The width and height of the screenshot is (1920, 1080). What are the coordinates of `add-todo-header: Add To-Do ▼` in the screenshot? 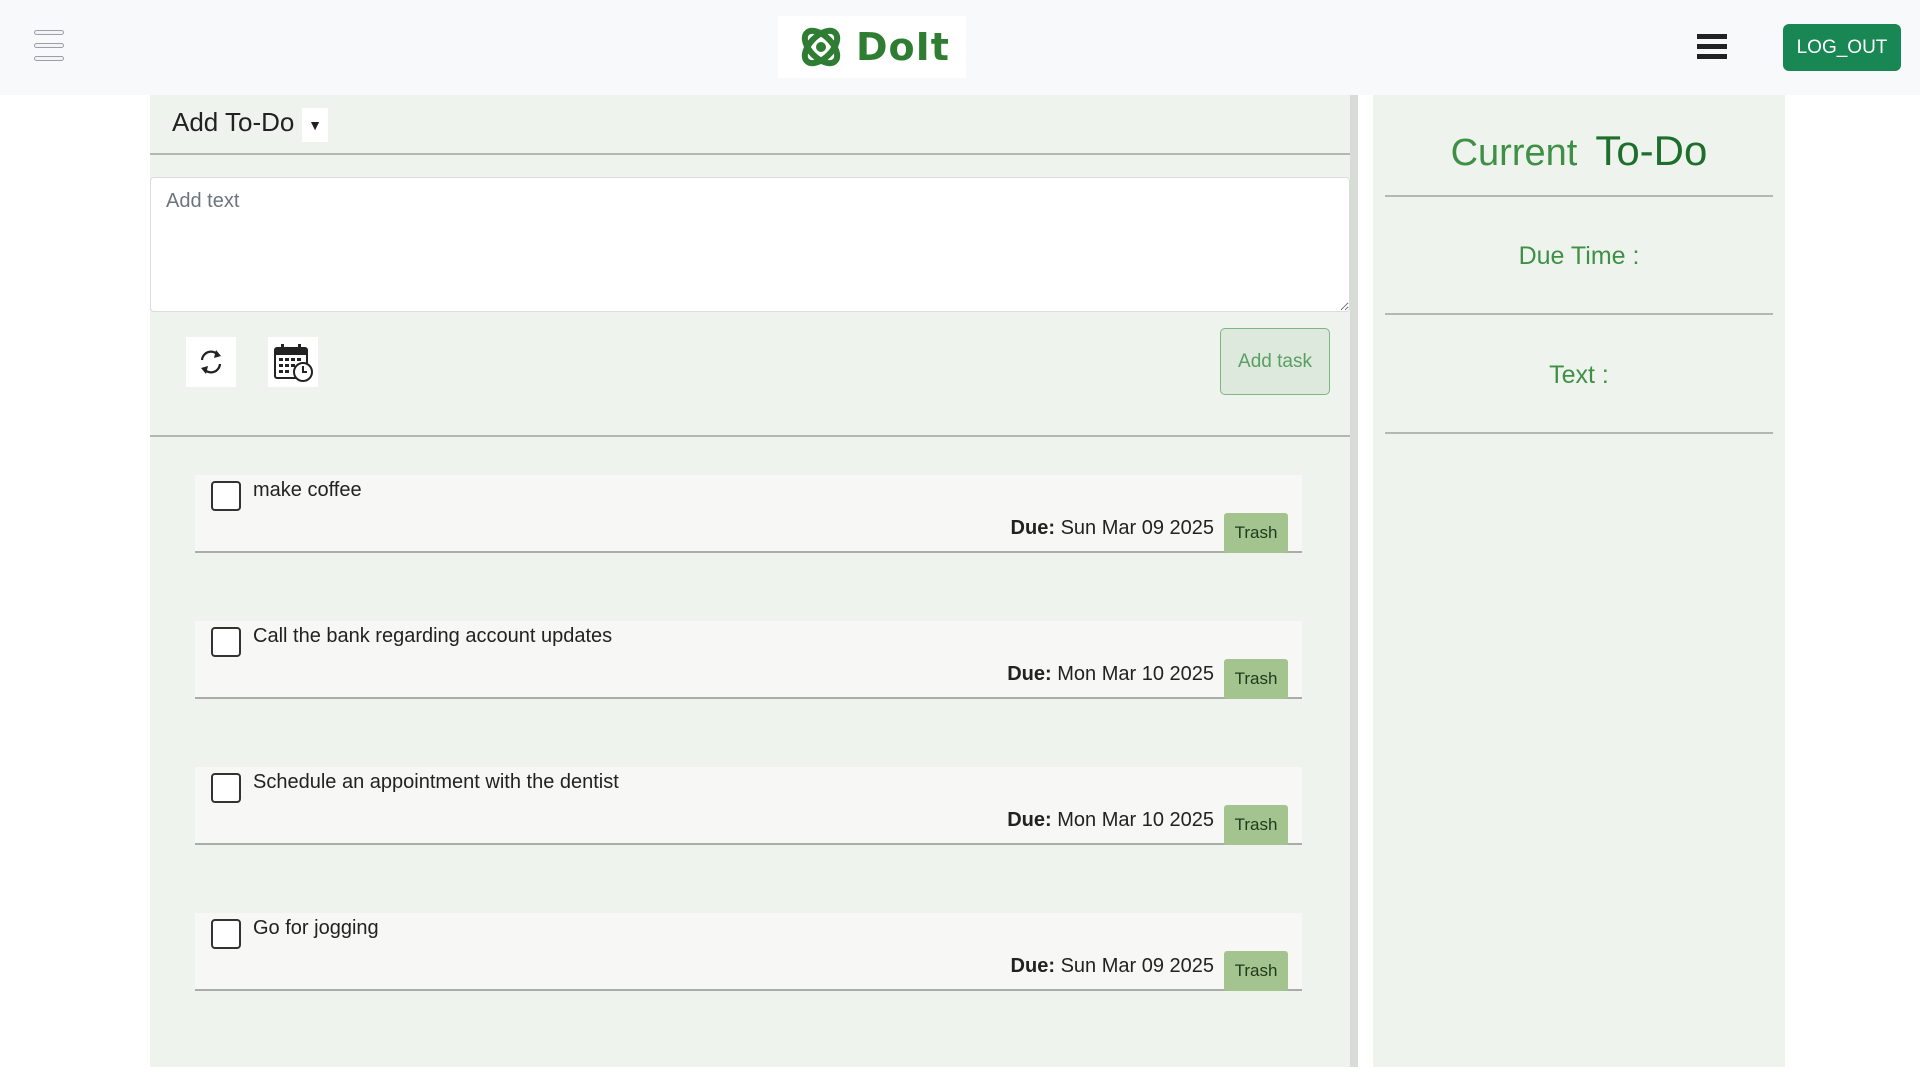 It's located at (750, 125).